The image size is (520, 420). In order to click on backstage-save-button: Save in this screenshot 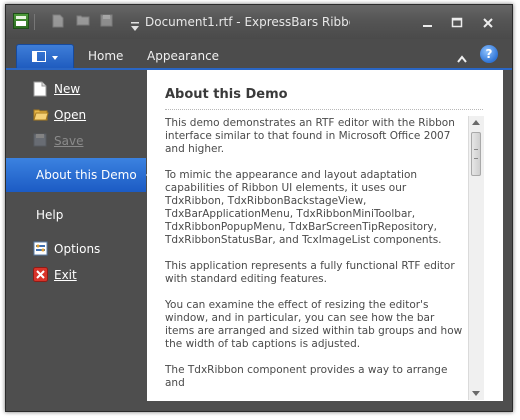, I will do `click(76, 141)`.